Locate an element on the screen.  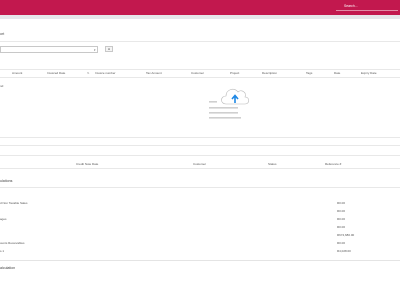
empty-state-label: nd is located at coordinates (2, 86).